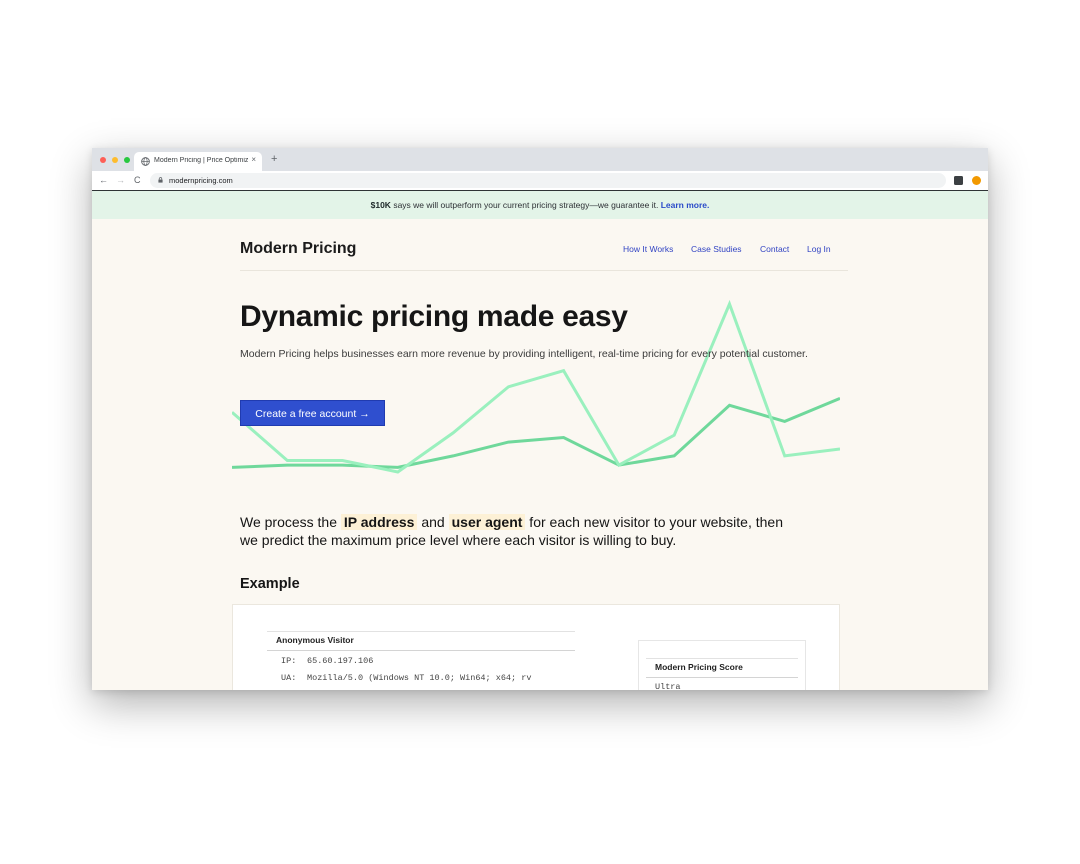 The height and width of the screenshot is (864, 1080). Describe the element at coordinates (137, 180) in the screenshot. I see `reload-icon: C` at that location.